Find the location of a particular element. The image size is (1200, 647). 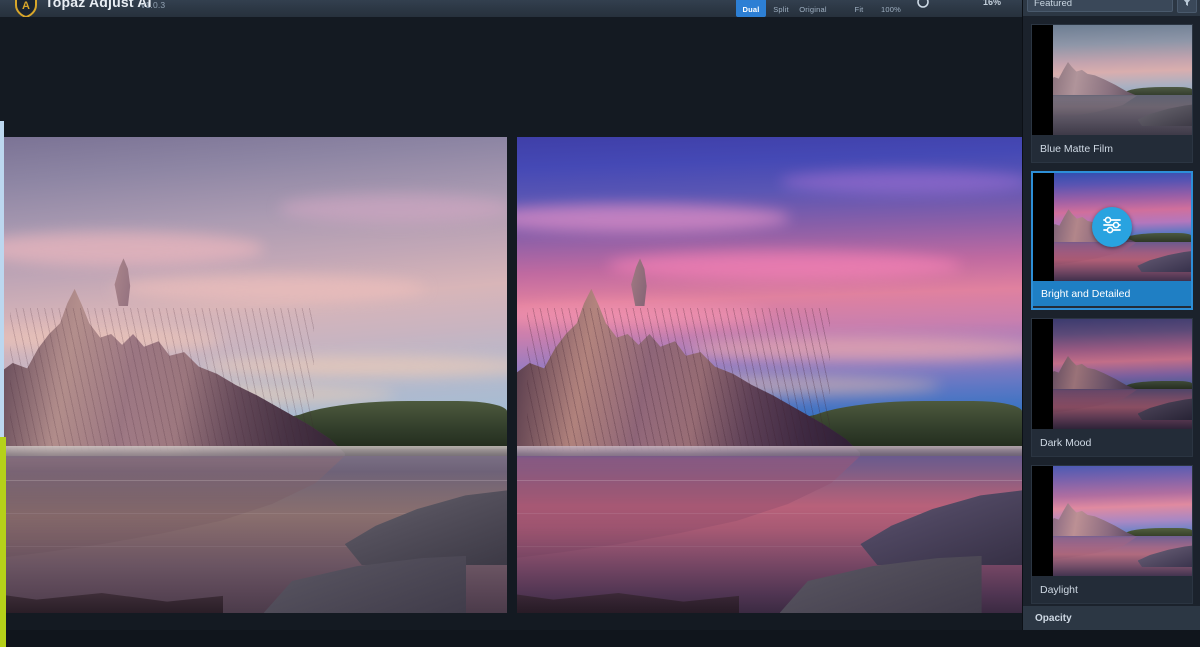

actual-size-icon is located at coordinates (891, 1).